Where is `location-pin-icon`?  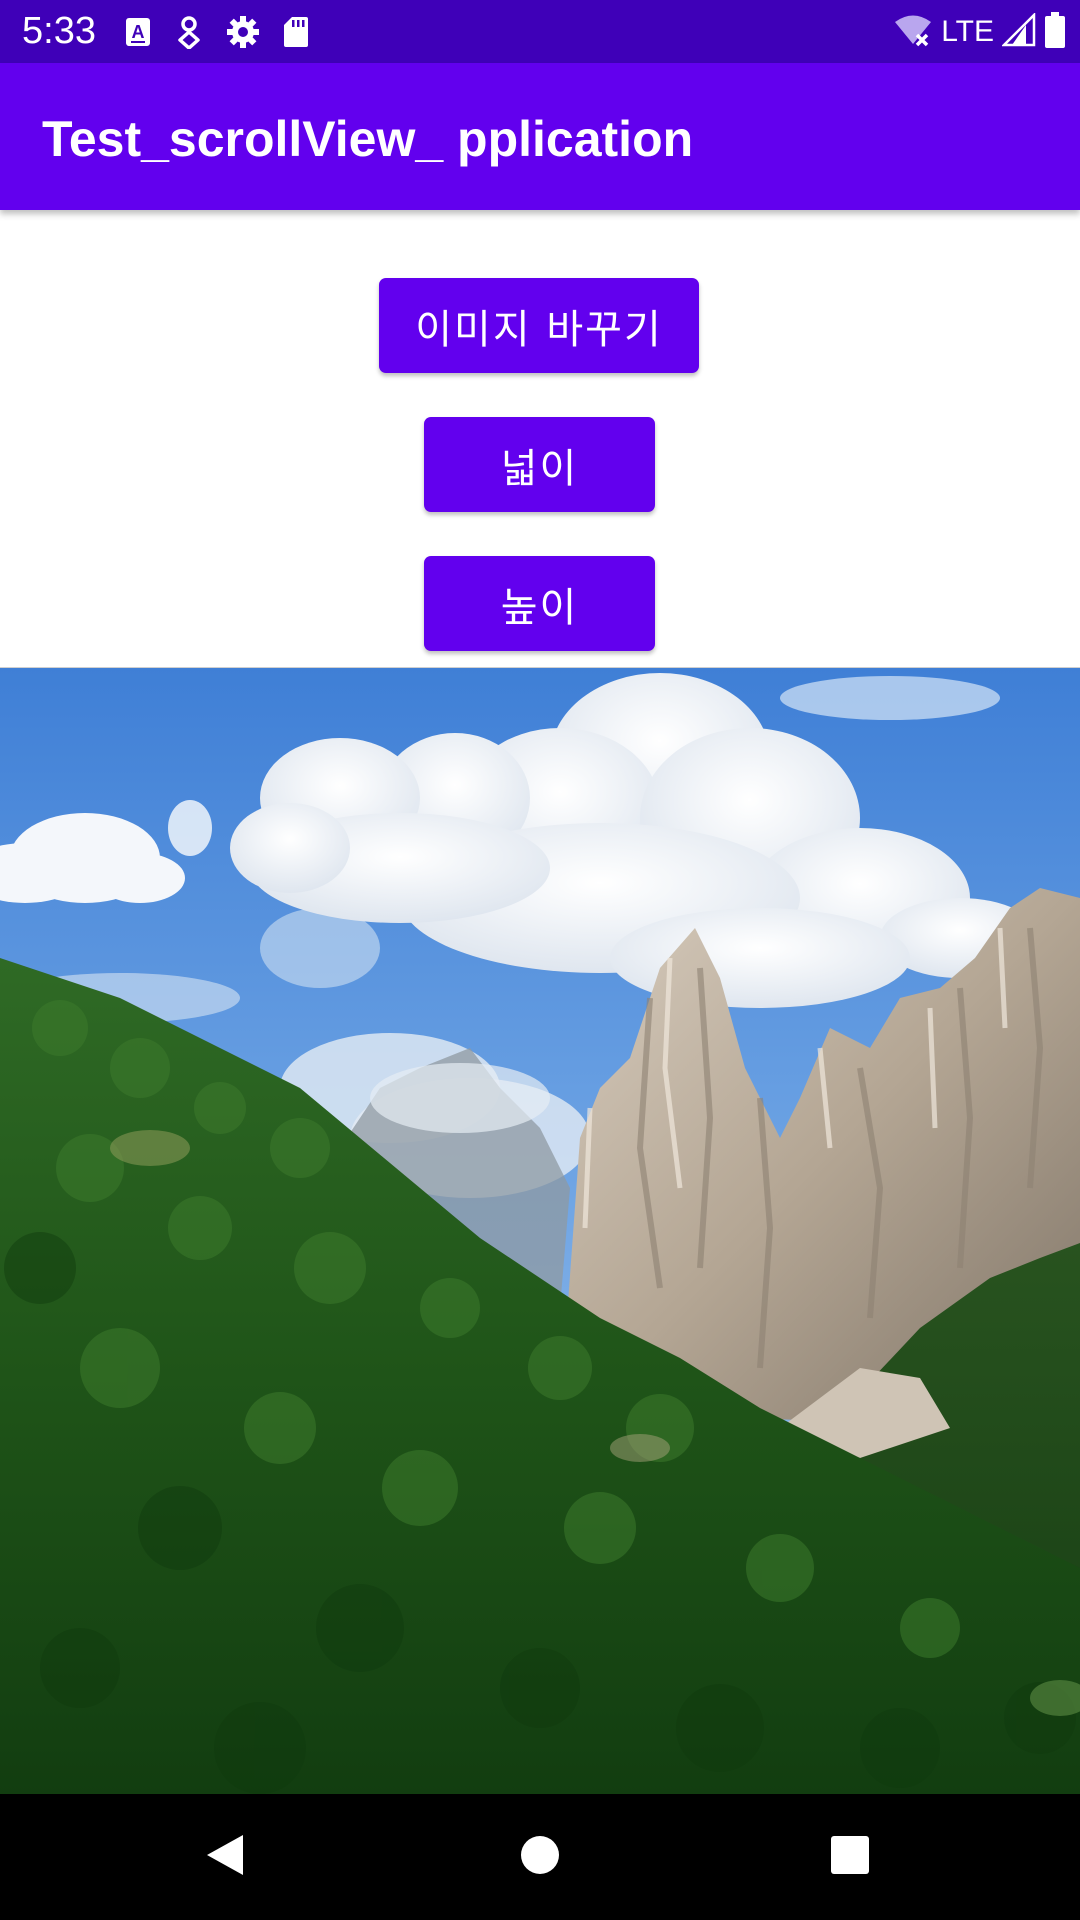 location-pin-icon is located at coordinates (189, 32).